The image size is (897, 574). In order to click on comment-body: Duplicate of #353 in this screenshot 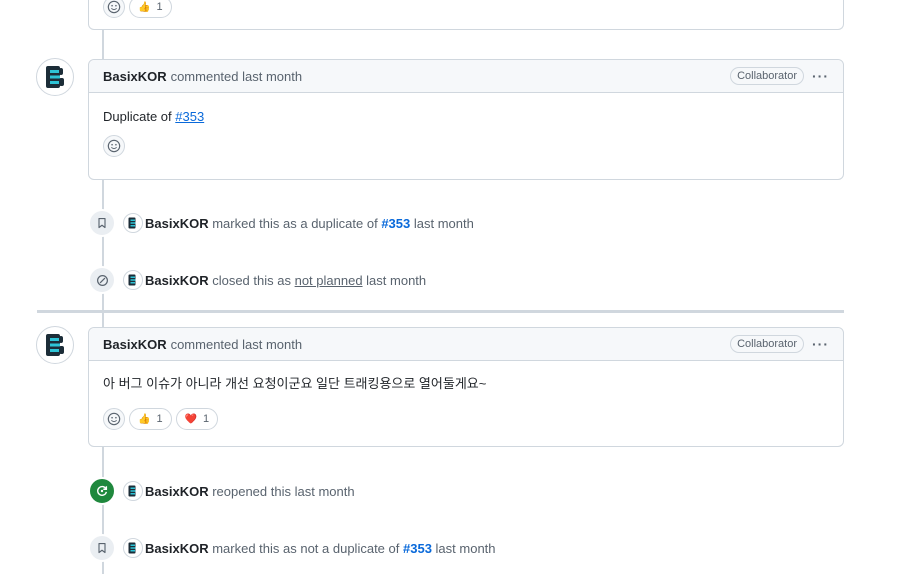, I will do `click(466, 109)`.